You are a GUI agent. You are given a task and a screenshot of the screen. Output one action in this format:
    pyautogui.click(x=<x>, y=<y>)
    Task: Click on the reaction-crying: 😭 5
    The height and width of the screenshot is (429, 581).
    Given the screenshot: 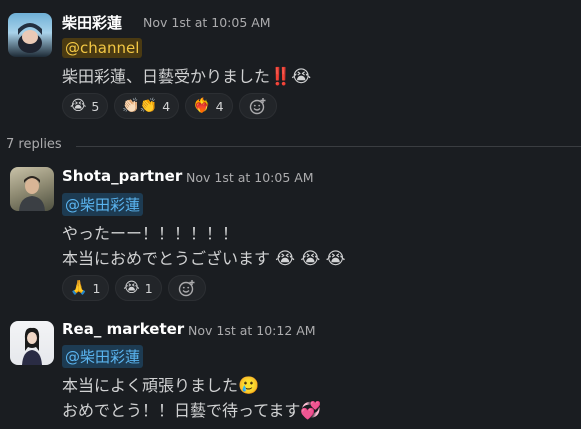 What is the action you would take?
    pyautogui.click(x=85, y=106)
    